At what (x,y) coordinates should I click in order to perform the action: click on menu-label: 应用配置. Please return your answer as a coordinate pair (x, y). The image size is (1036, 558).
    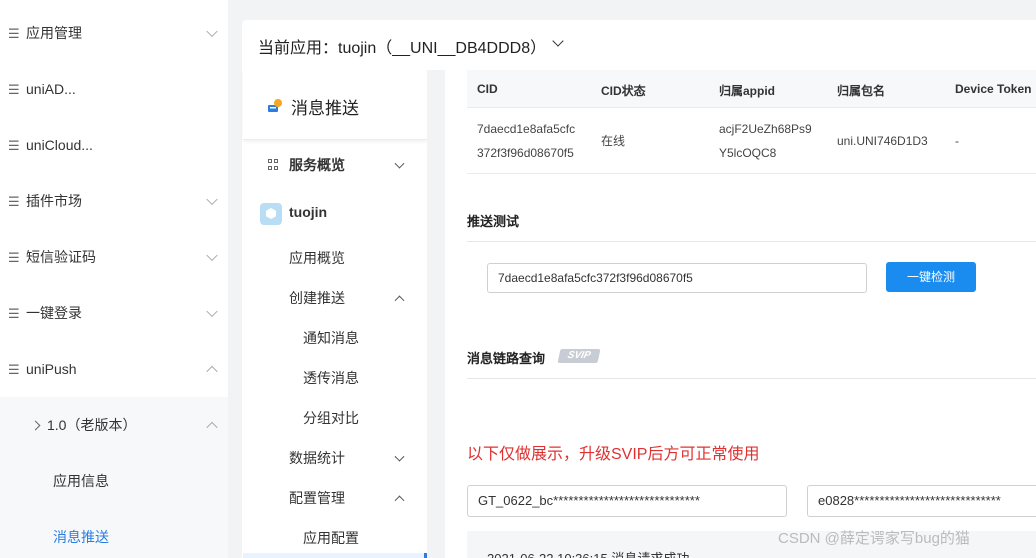
    Looking at the image, I should click on (331, 538).